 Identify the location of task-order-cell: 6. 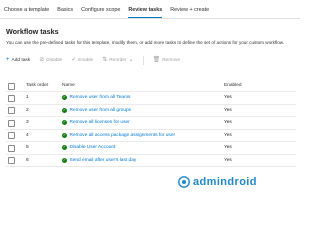
(27, 160).